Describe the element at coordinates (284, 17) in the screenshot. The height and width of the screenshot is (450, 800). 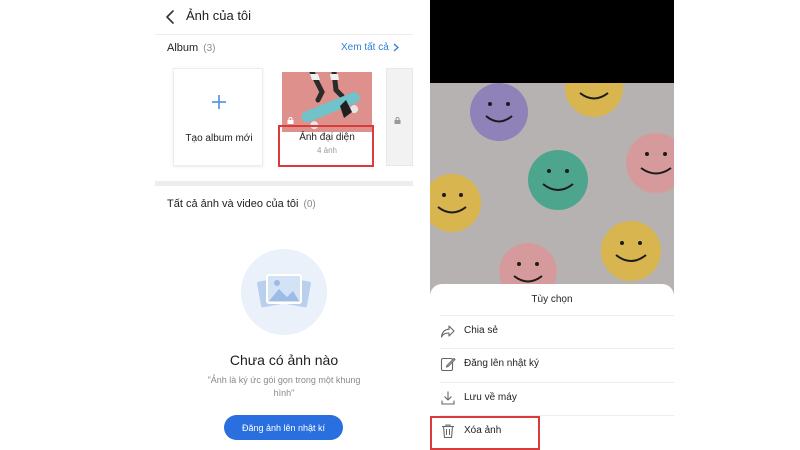
I see `header: Ảnh của tôi` at that location.